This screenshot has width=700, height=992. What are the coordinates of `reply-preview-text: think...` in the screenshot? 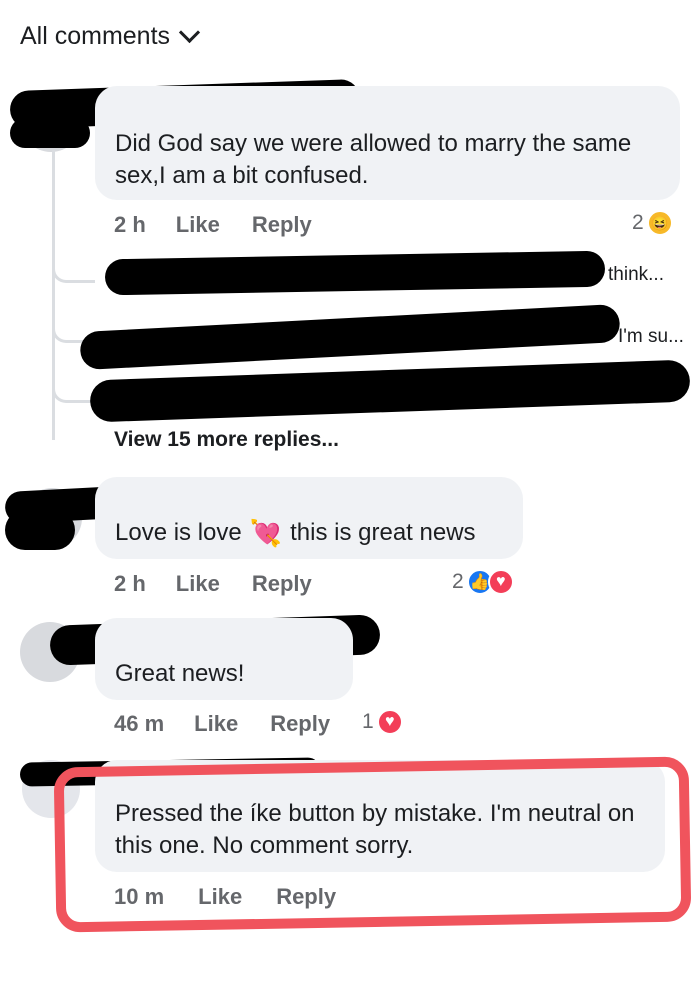 It's located at (636, 274).